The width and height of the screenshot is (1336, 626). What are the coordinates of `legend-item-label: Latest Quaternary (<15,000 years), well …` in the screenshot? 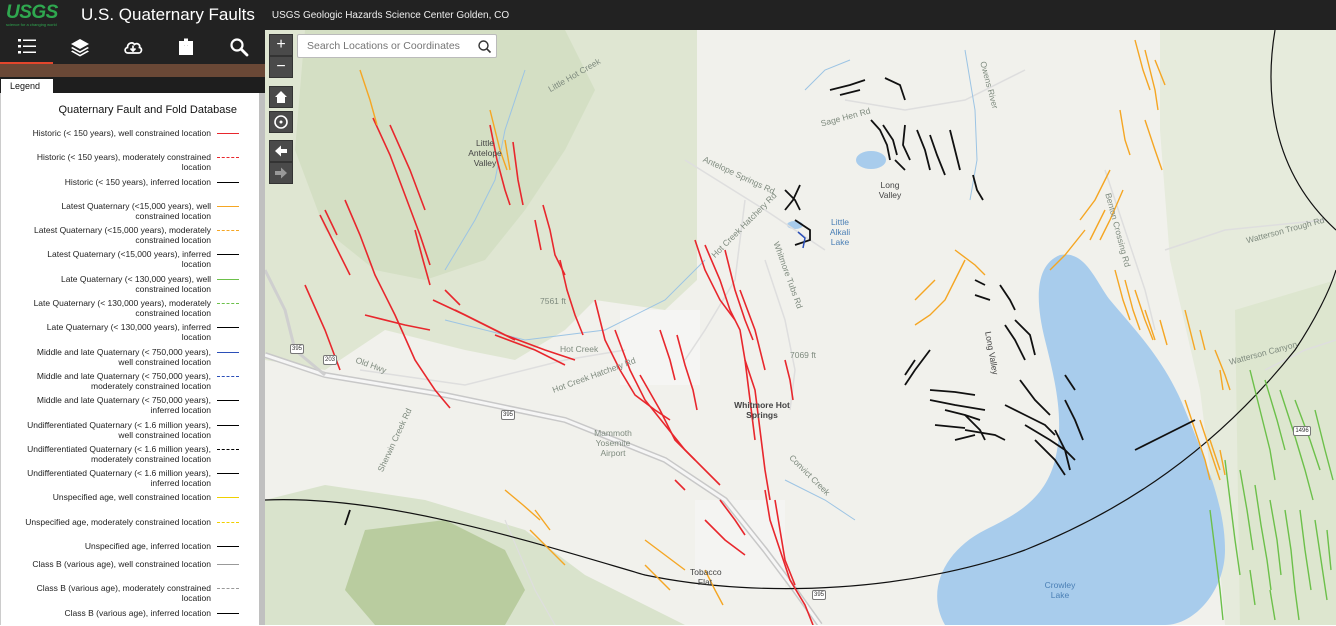 It's located at (136, 210).